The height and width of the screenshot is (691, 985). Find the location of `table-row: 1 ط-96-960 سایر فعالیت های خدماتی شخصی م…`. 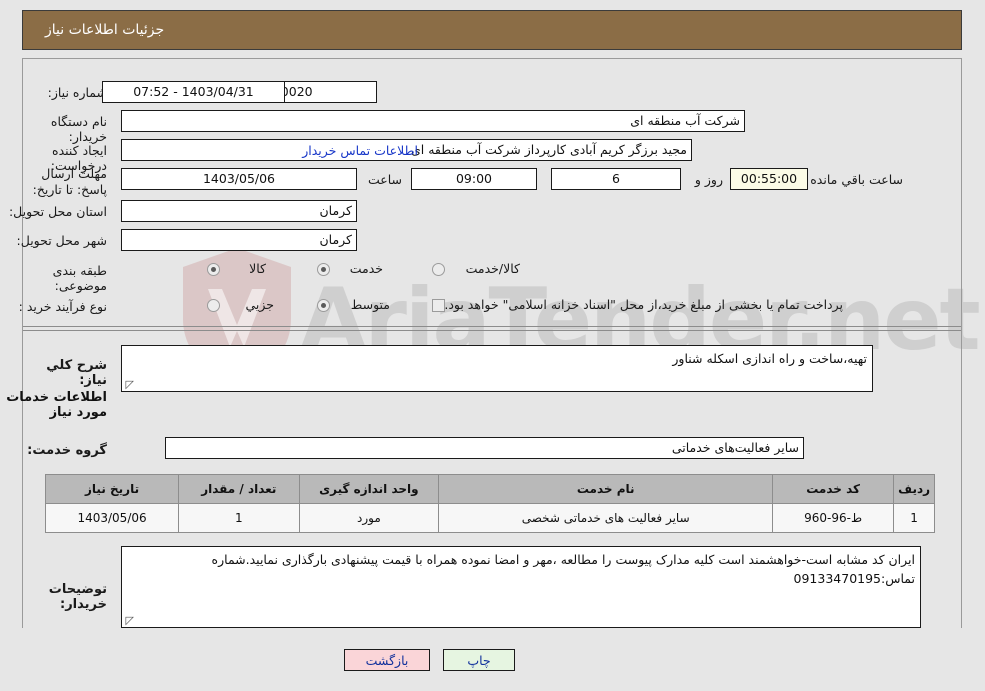

table-row: 1 ط-96-960 سایر فعالیت های خدماتی شخصی م… is located at coordinates (489, 518).